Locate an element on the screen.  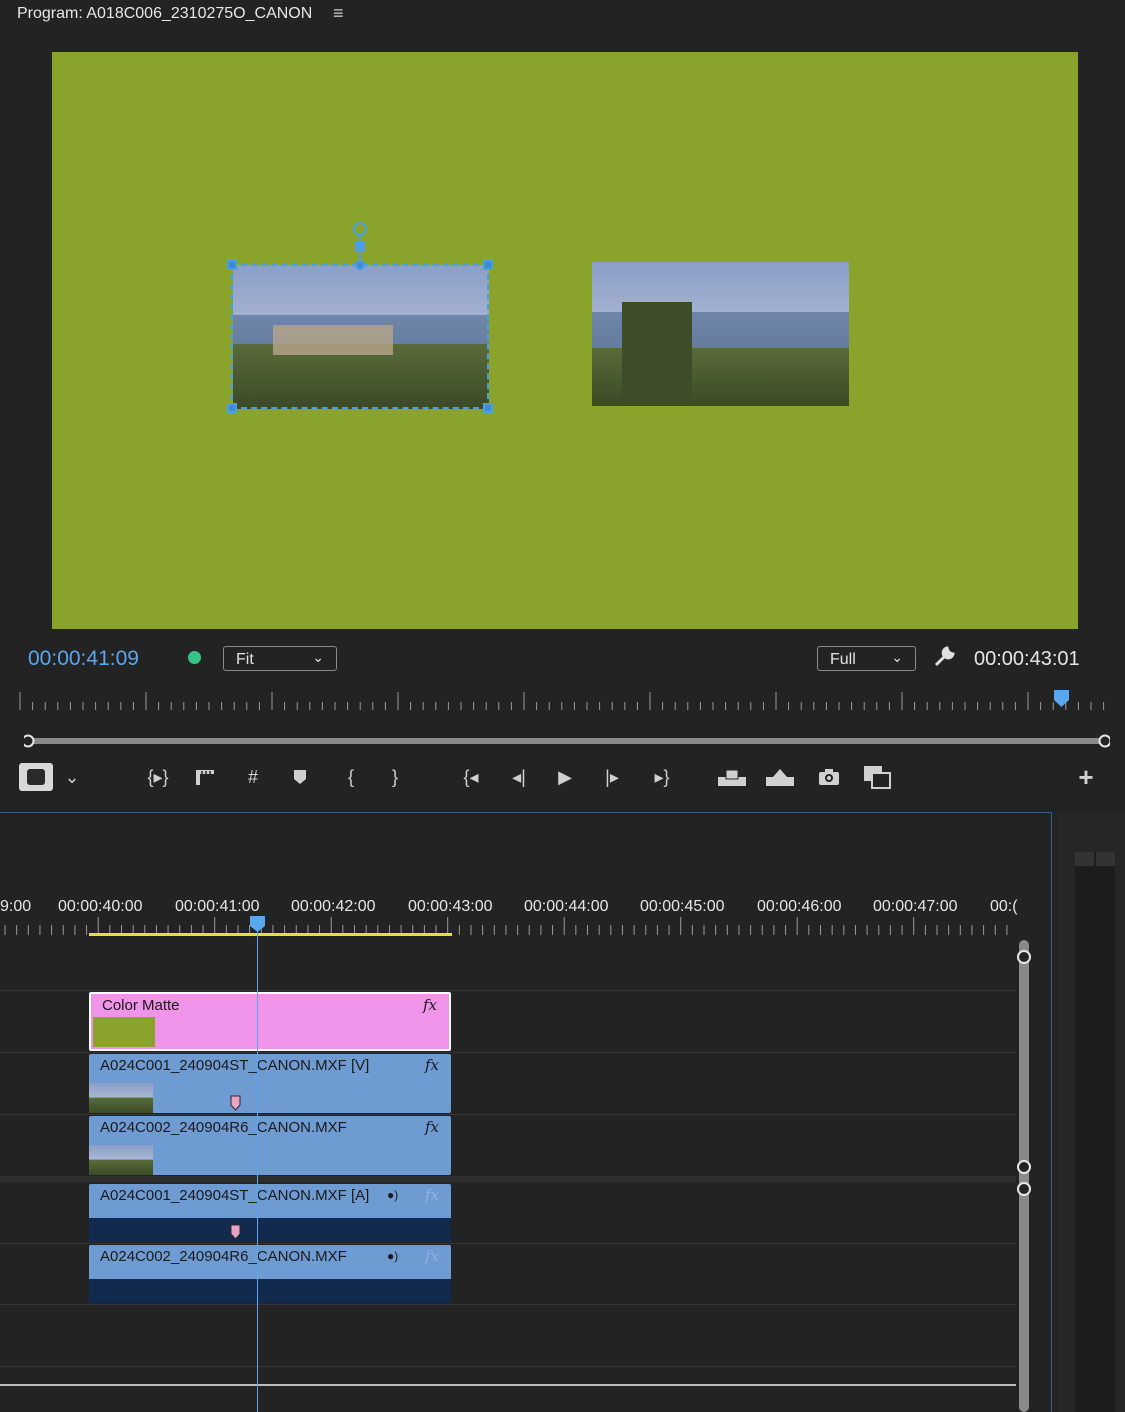
zoom-level-dropdown: Fit ⌄ is located at coordinates (280, 658).